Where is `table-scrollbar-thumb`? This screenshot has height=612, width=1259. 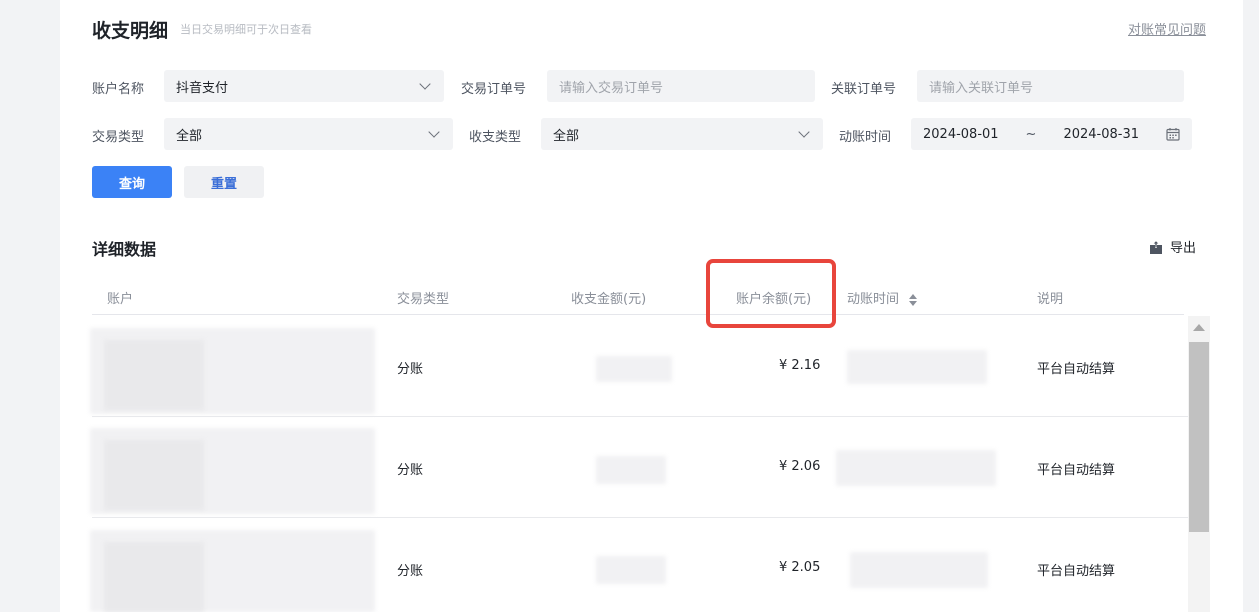
table-scrollbar-thumb is located at coordinates (1199, 437).